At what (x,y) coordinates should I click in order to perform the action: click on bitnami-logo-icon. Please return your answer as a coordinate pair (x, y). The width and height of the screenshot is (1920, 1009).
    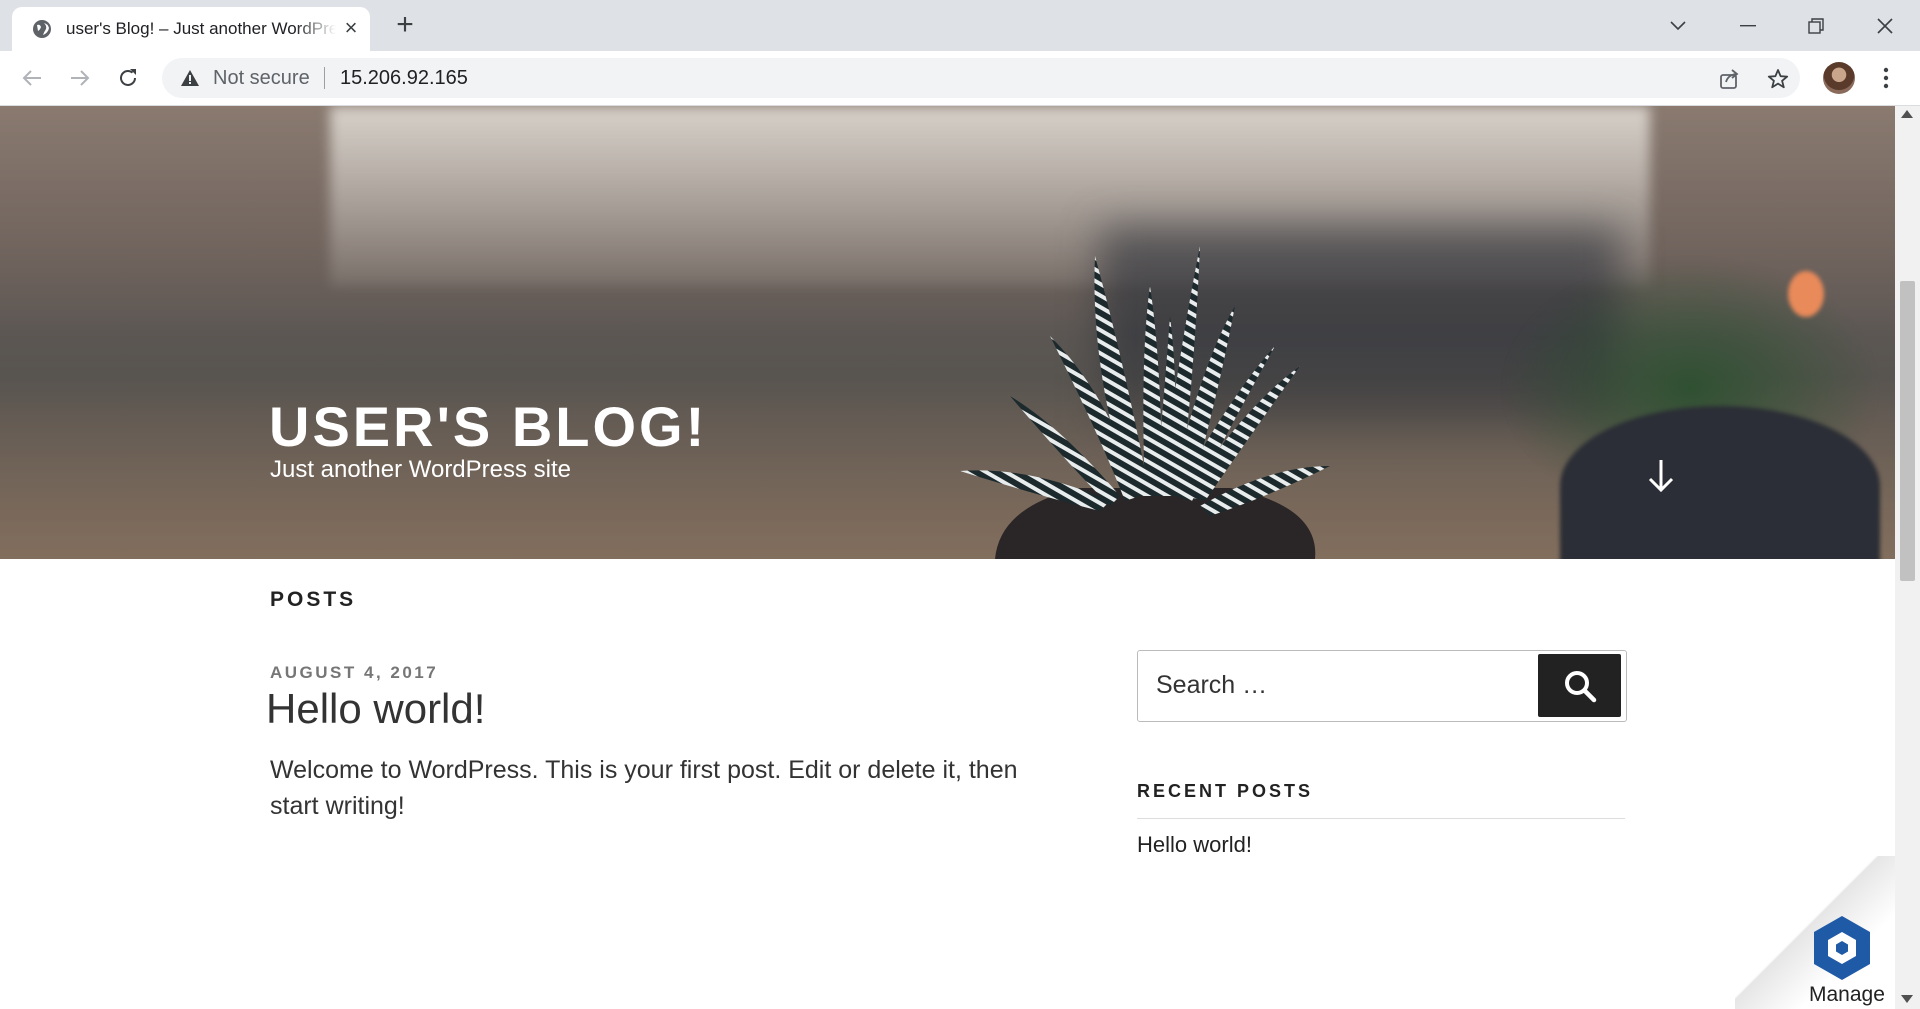
    Looking at the image, I should click on (1842, 948).